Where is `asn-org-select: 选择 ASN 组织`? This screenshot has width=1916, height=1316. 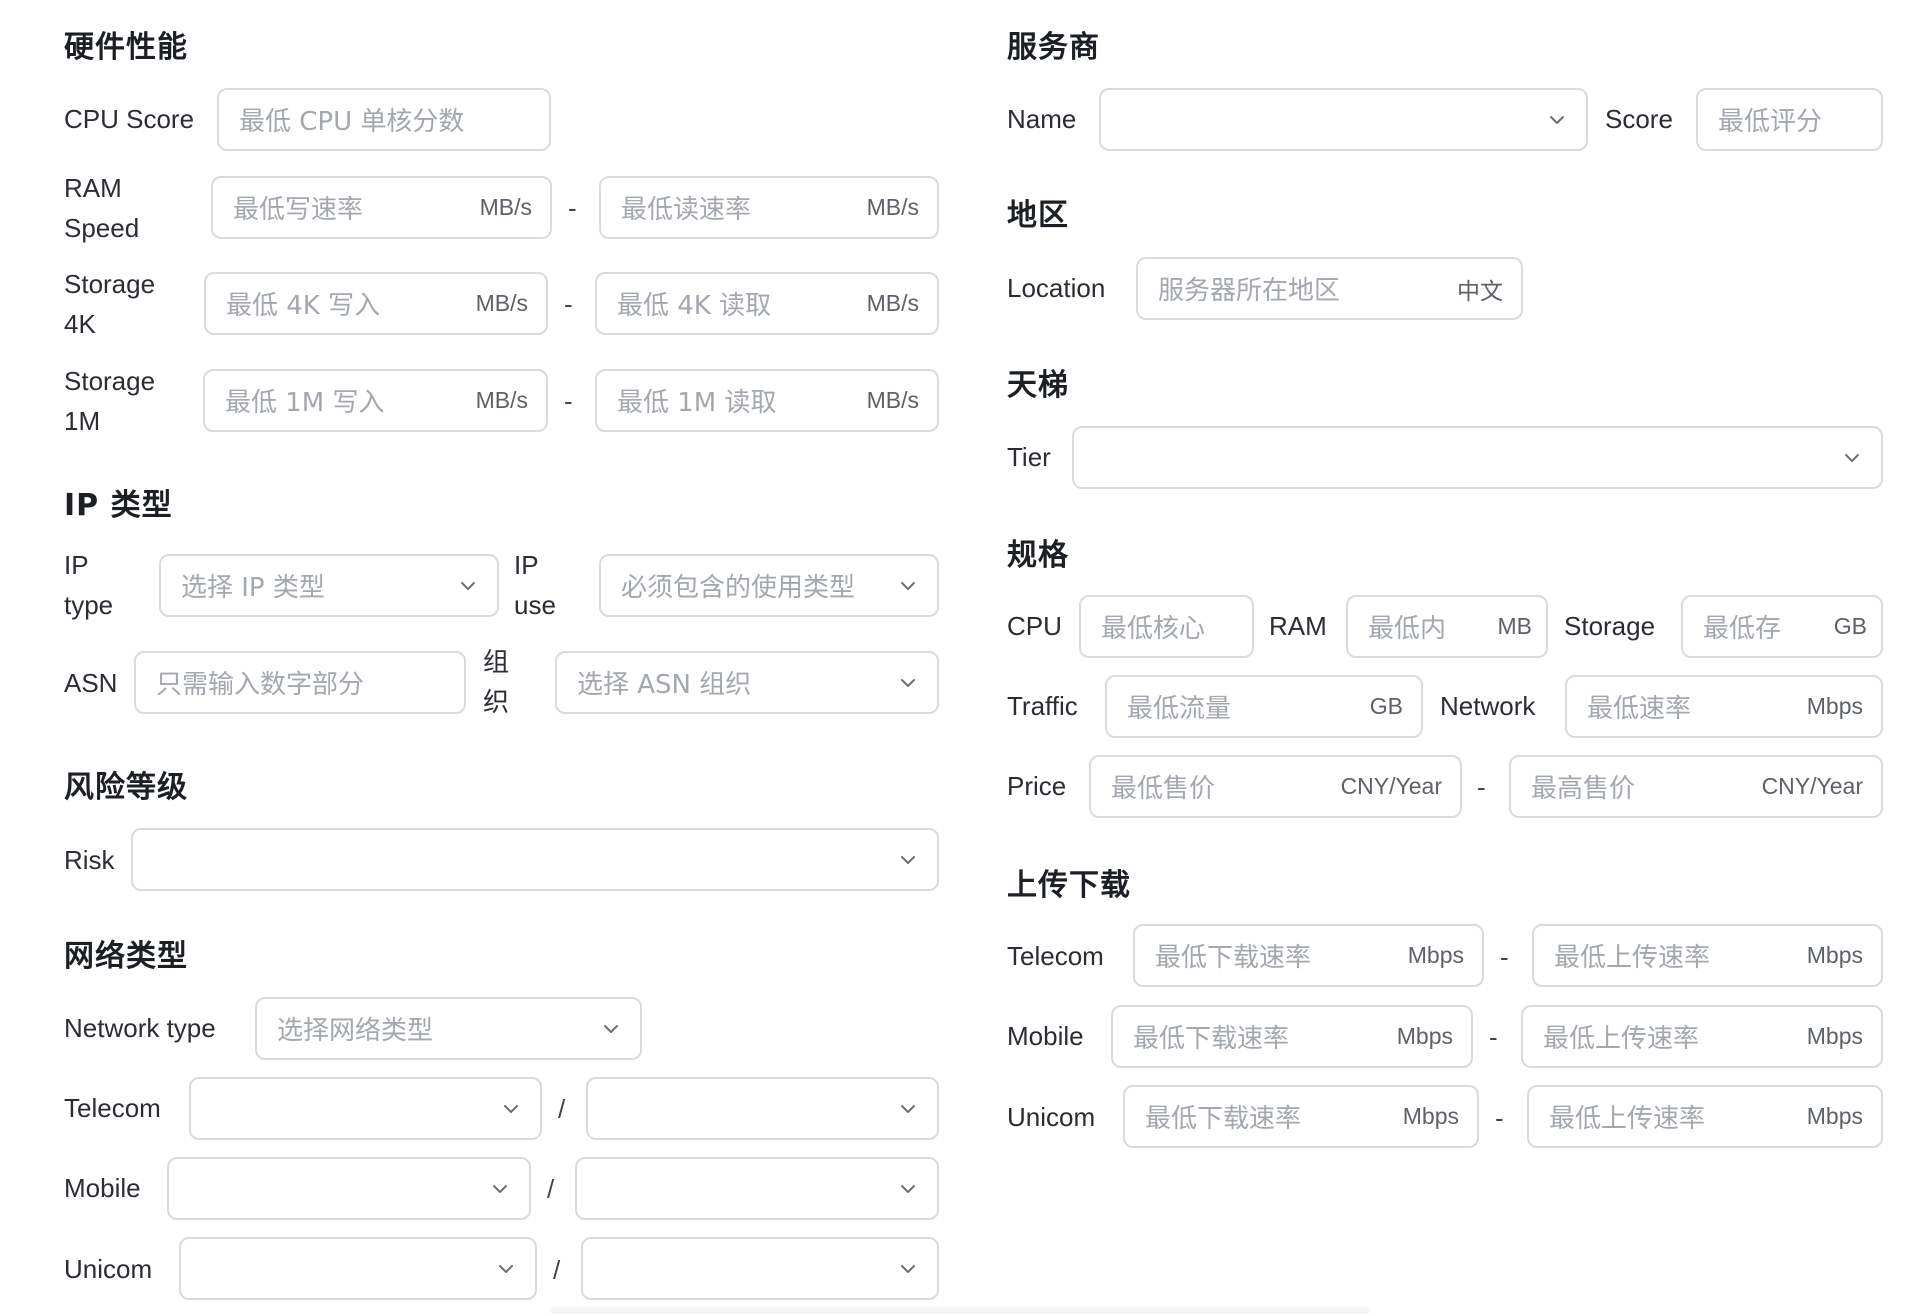 asn-org-select: 选择 ASN 组织 is located at coordinates (747, 682).